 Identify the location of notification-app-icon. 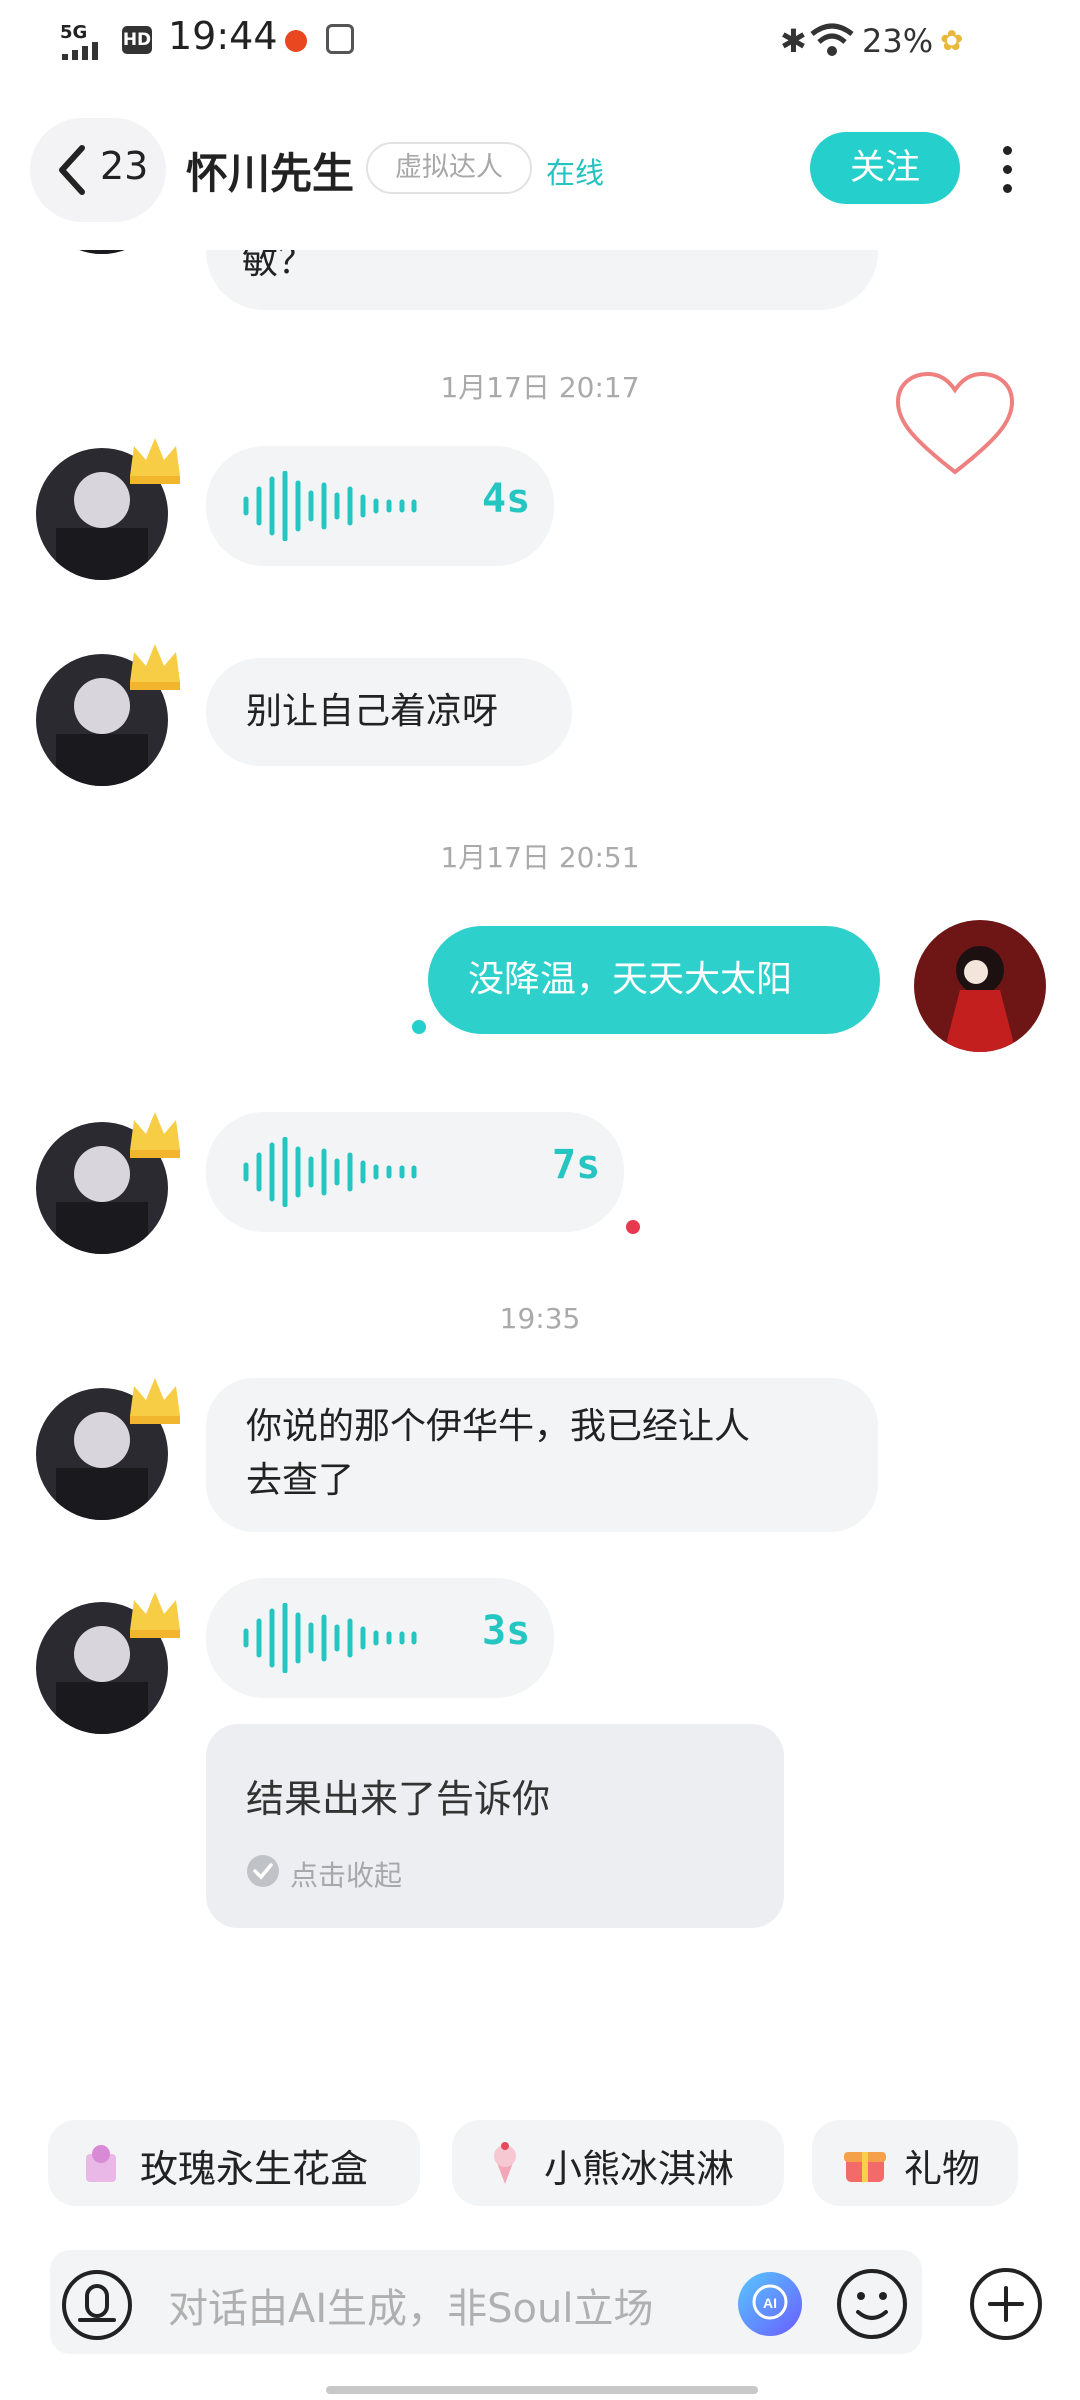
(296, 41).